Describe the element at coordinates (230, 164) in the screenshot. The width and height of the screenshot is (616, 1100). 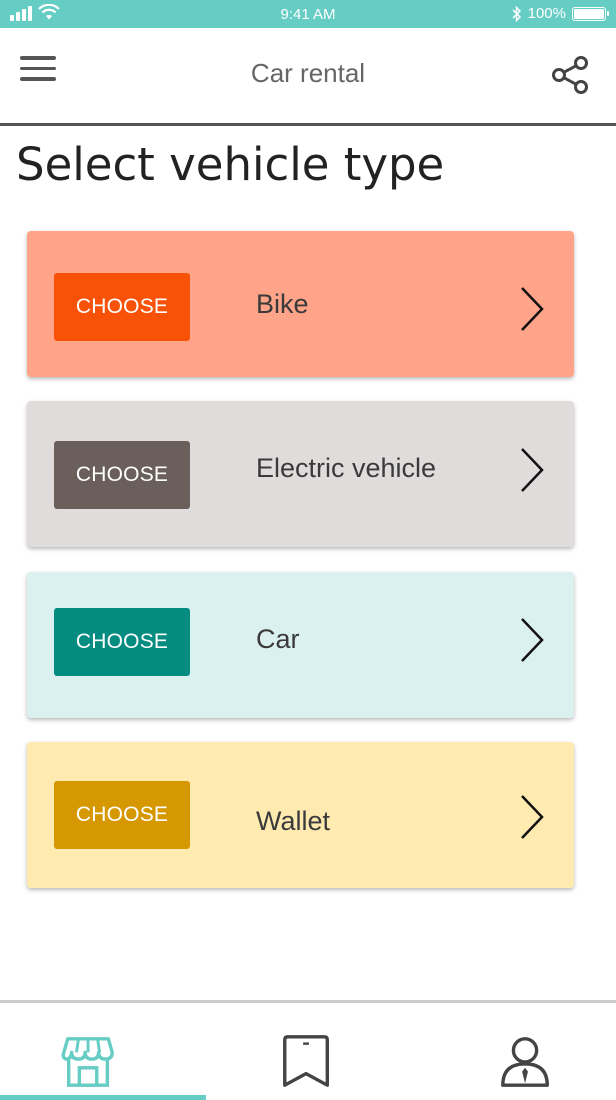
I see `page-title: Select vehicle type` at that location.